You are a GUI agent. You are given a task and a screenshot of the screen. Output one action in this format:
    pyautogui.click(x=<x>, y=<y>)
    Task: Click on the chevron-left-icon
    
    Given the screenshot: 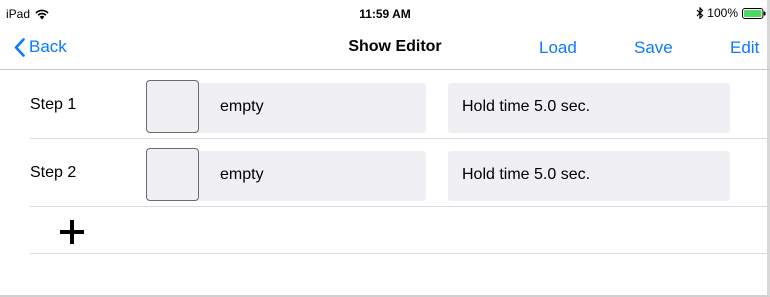 What is the action you would take?
    pyautogui.click(x=19, y=47)
    